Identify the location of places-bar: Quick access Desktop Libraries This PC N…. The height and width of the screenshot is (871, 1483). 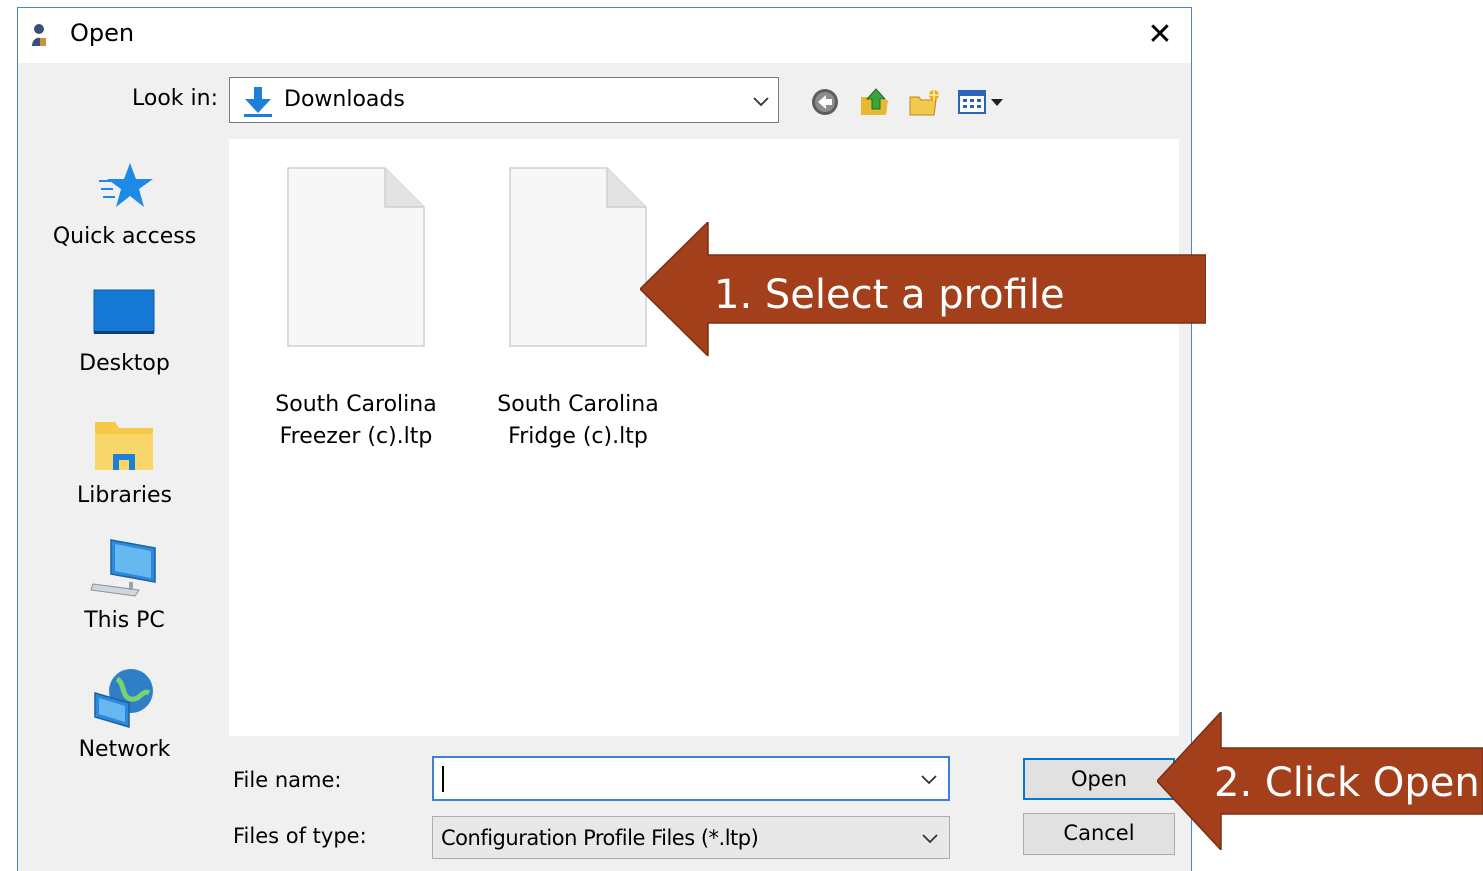
(124, 495).